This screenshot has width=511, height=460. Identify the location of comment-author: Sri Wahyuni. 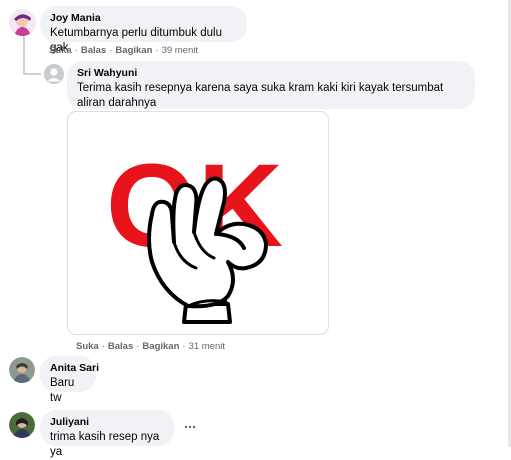
(271, 73).